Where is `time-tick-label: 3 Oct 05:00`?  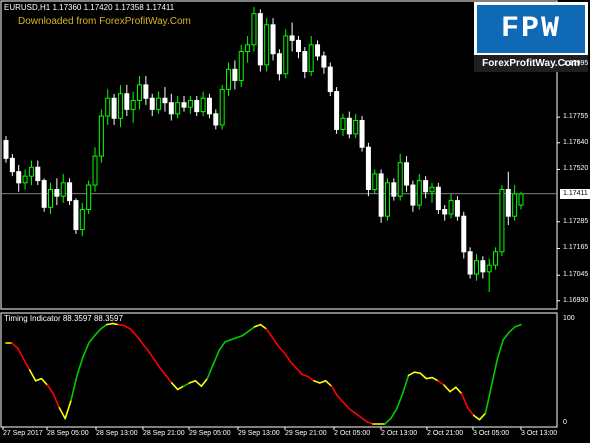
time-tick-label: 3 Oct 05:00 is located at coordinates (491, 433).